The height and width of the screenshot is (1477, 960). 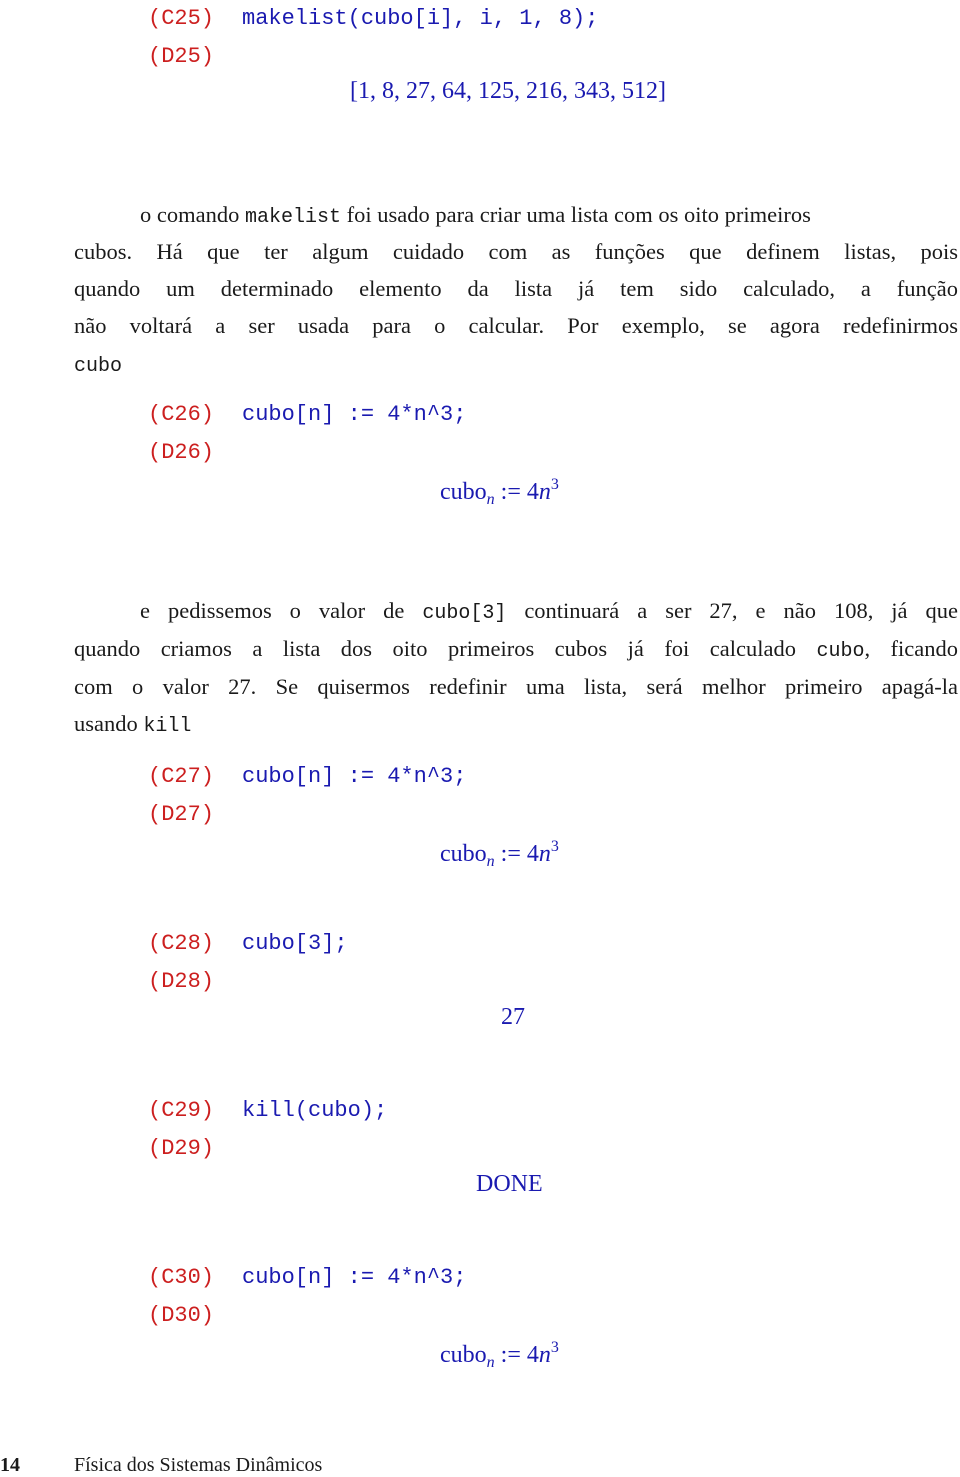 I want to click on text: continuará a ser 27, e não 108, já que, so click(x=732, y=610).